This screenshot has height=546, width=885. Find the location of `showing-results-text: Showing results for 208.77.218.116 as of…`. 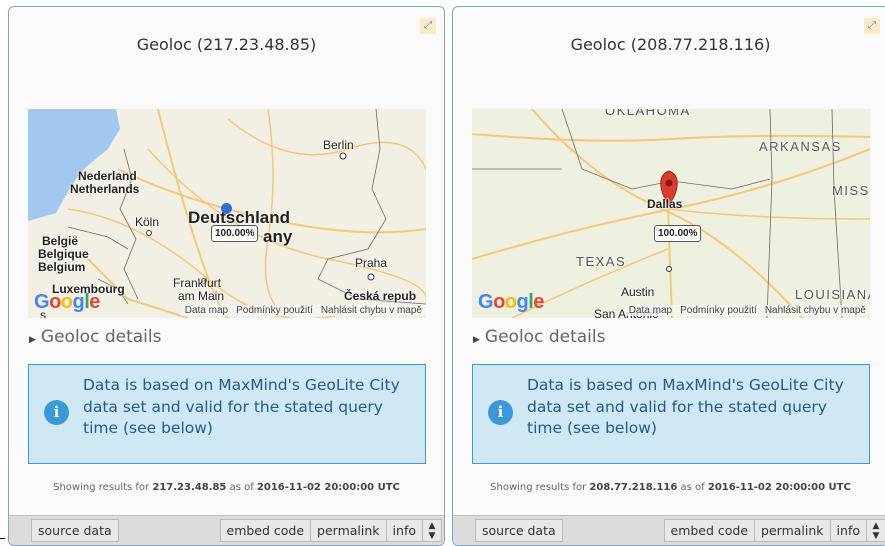

showing-results-text: Showing results for 208.77.218.116 as of… is located at coordinates (670, 487).